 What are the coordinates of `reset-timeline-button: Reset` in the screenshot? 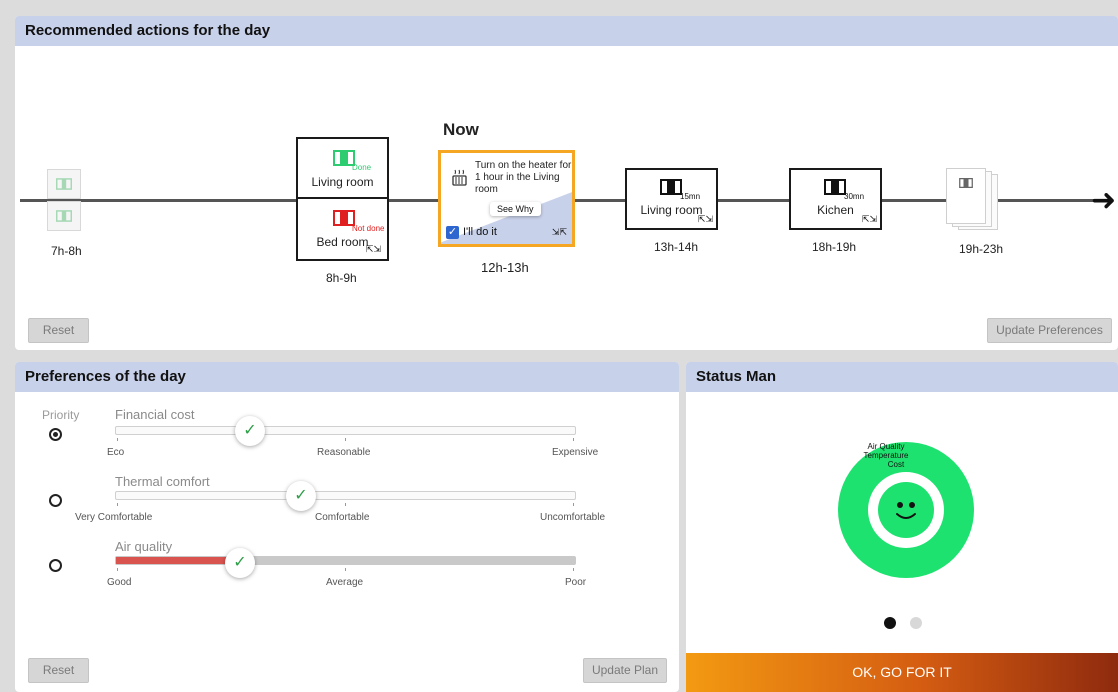 It's located at (58, 330).